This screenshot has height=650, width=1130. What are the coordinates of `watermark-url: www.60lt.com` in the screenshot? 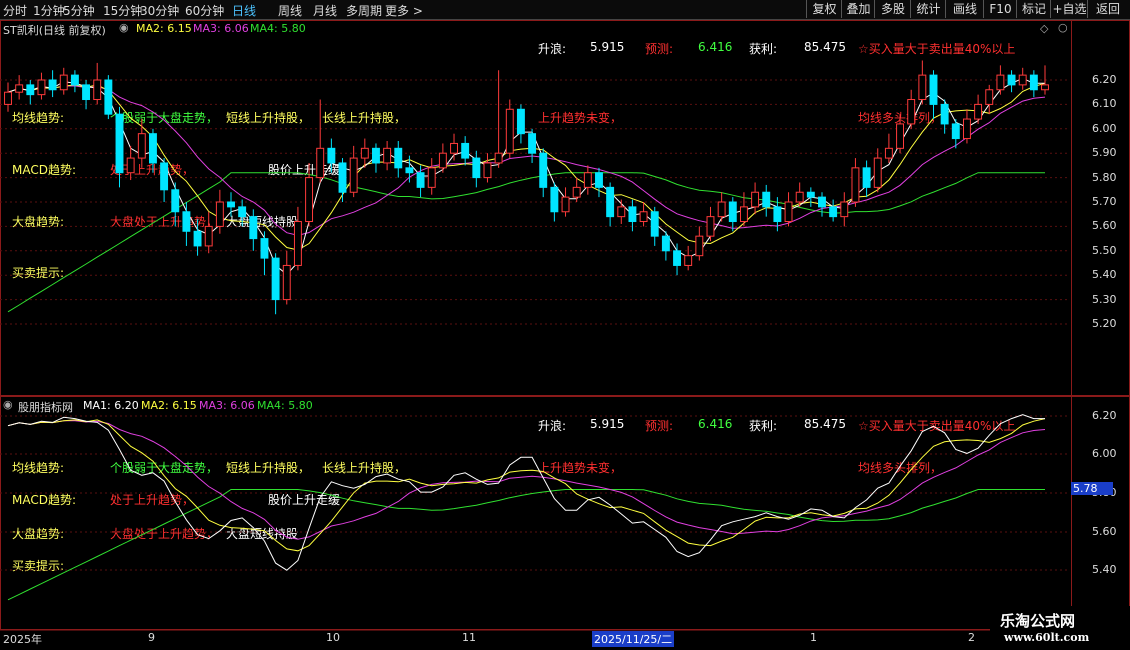 It's located at (1047, 637).